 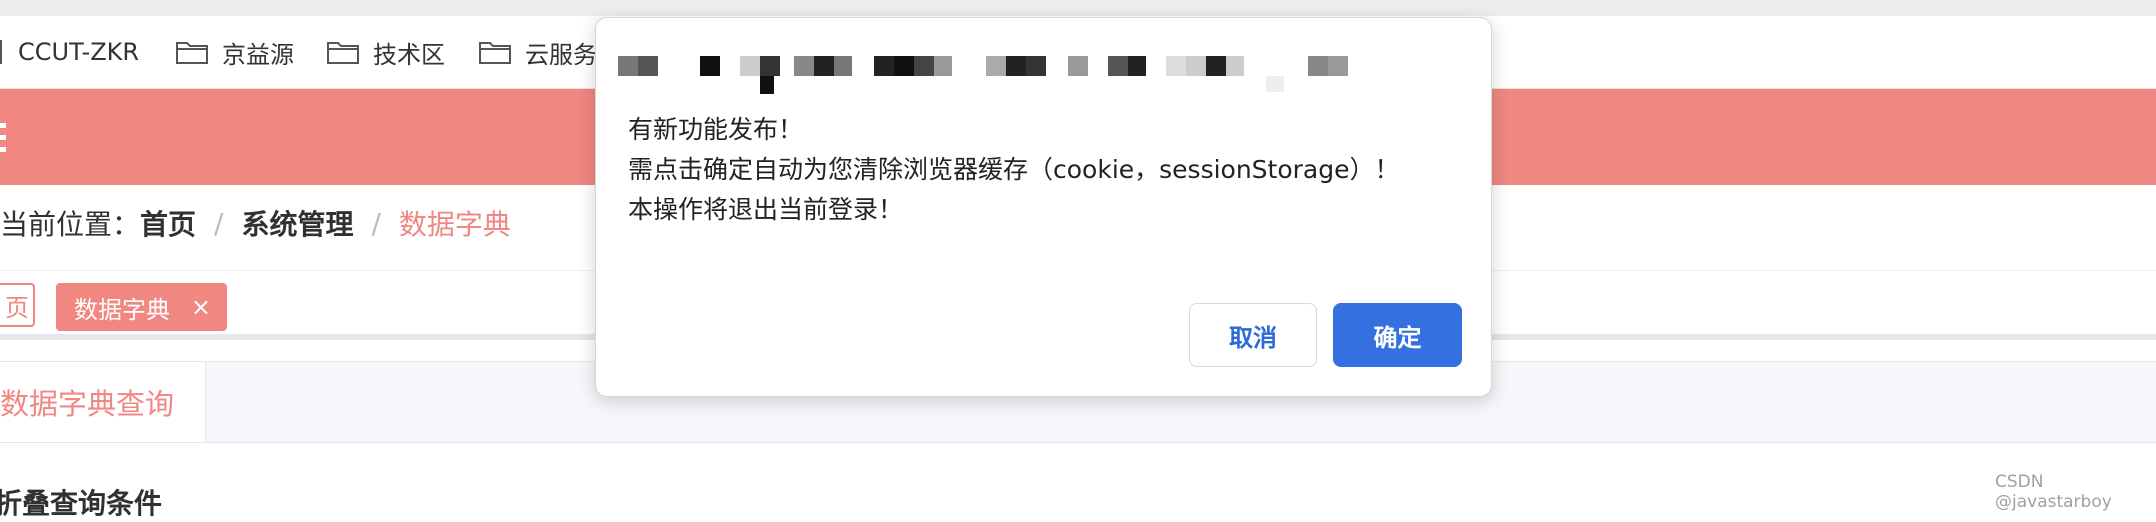 I want to click on bookmark-ccut-zkr: CCUT-ZKR, so click(x=69, y=52).